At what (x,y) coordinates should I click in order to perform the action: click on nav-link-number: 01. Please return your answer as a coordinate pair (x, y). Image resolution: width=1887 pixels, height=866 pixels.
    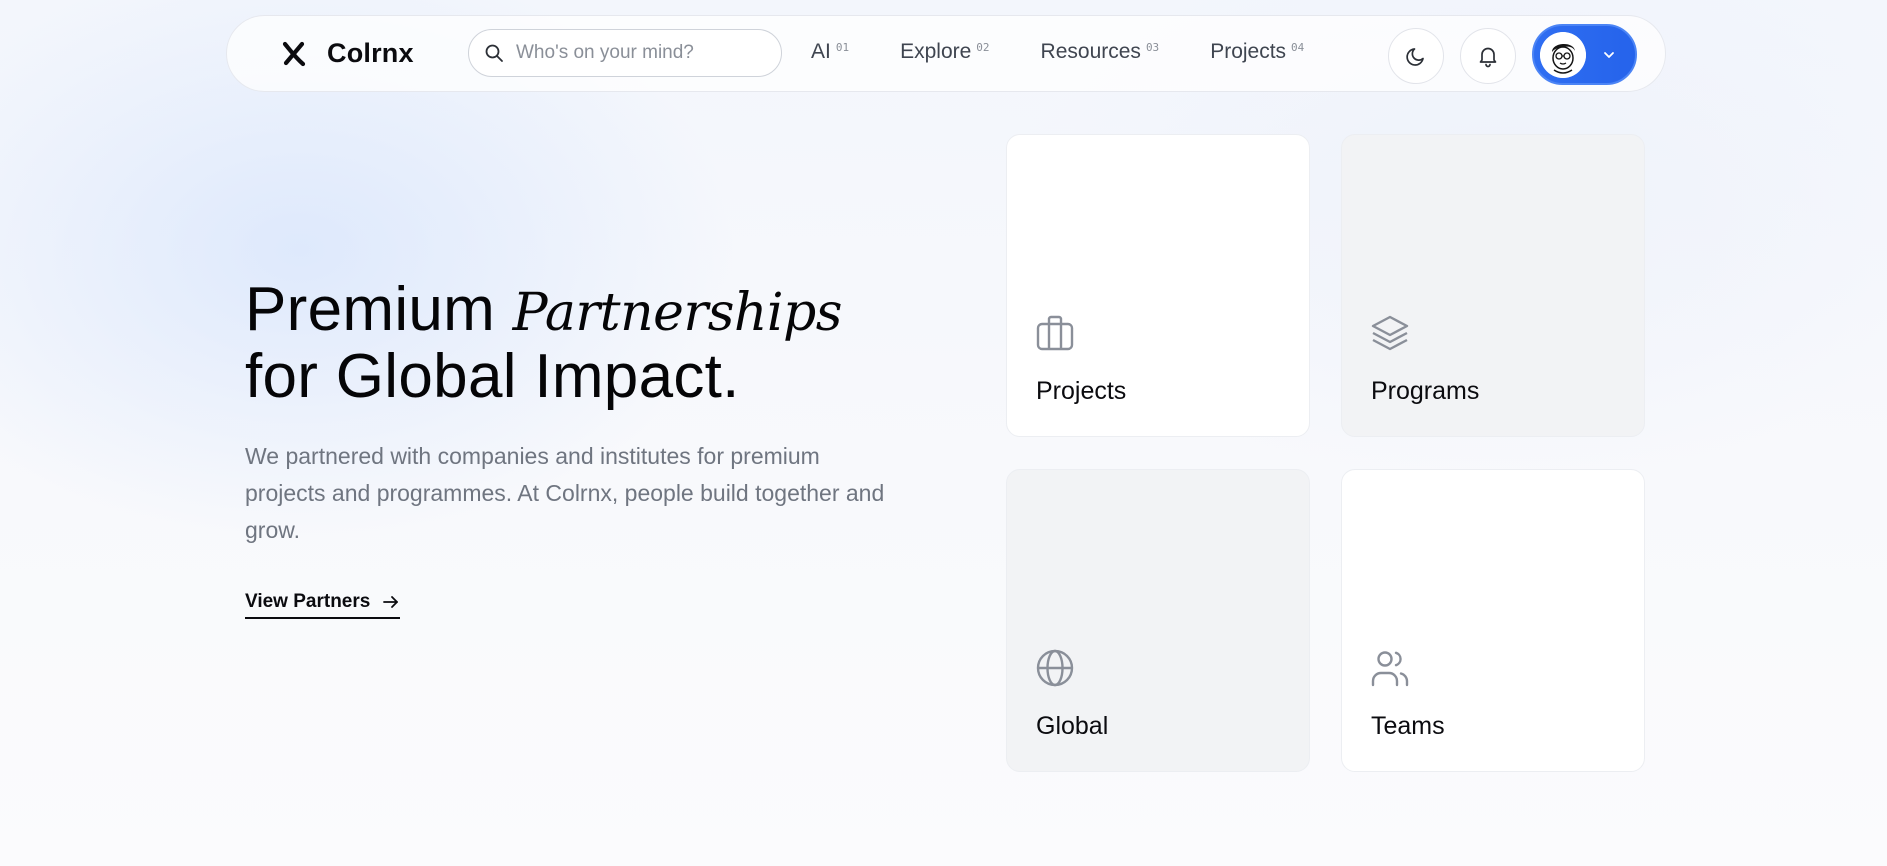
    Looking at the image, I should click on (842, 47).